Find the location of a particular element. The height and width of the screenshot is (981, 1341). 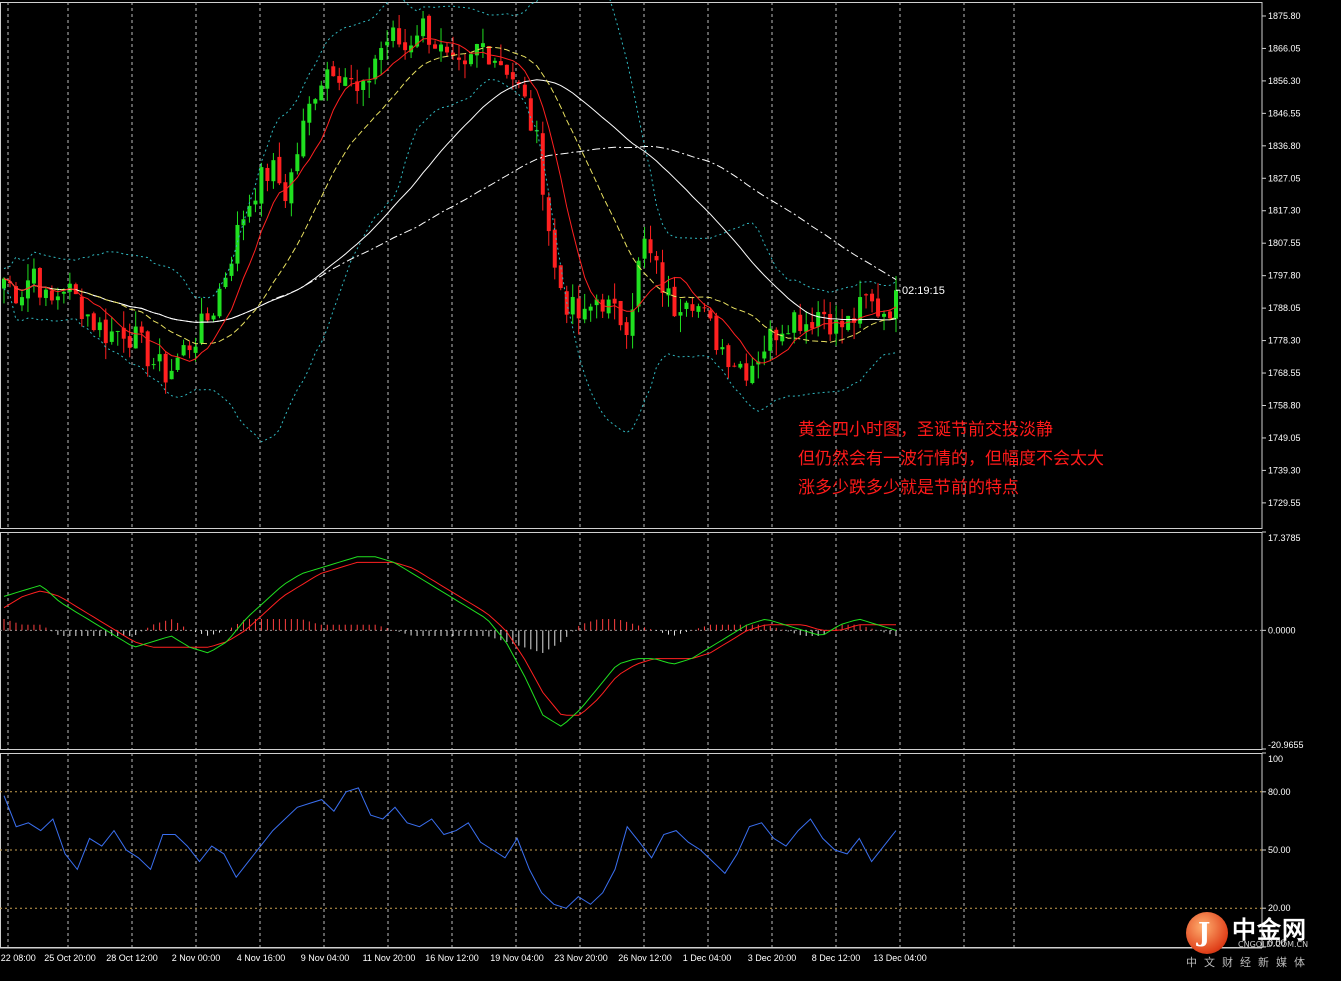

macd-main-line is located at coordinates (450, 641).